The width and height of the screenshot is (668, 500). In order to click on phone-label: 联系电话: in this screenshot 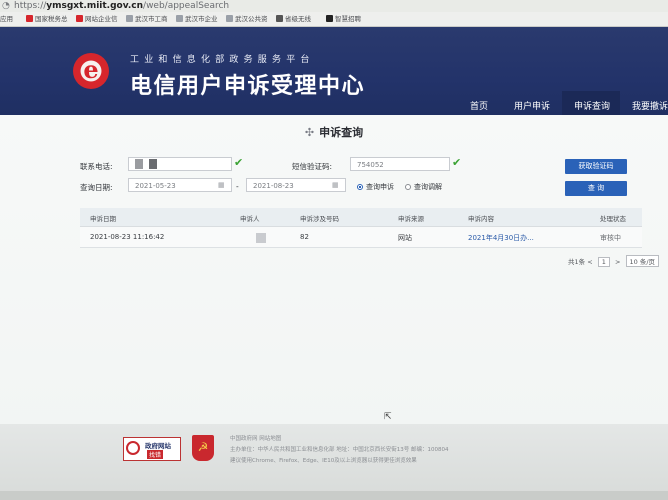, I will do `click(96, 166)`.